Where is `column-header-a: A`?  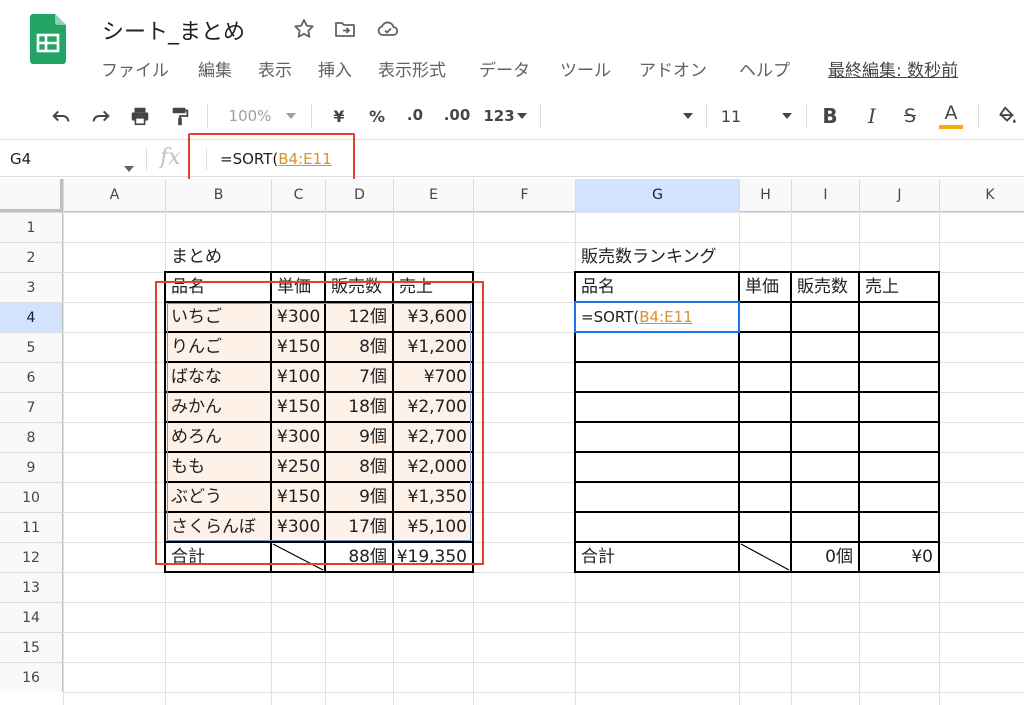
column-header-a: A is located at coordinates (114, 195).